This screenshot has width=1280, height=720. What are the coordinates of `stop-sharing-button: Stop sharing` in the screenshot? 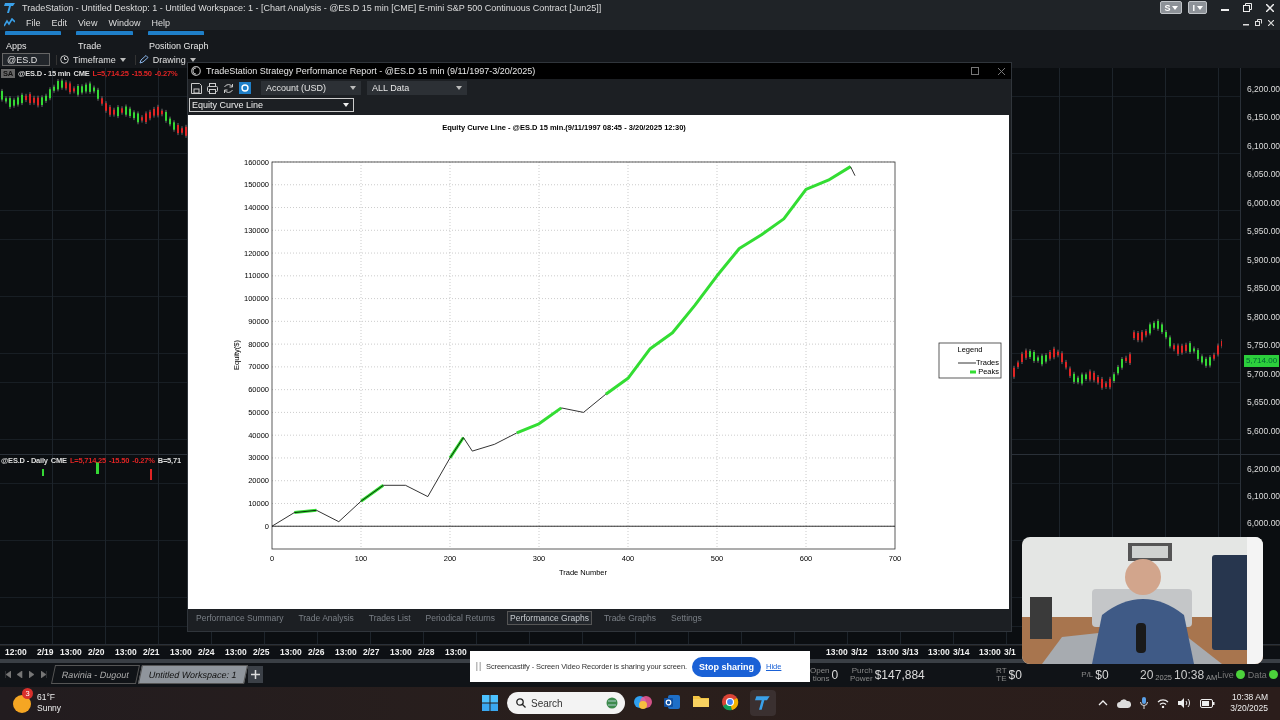 It's located at (726, 666).